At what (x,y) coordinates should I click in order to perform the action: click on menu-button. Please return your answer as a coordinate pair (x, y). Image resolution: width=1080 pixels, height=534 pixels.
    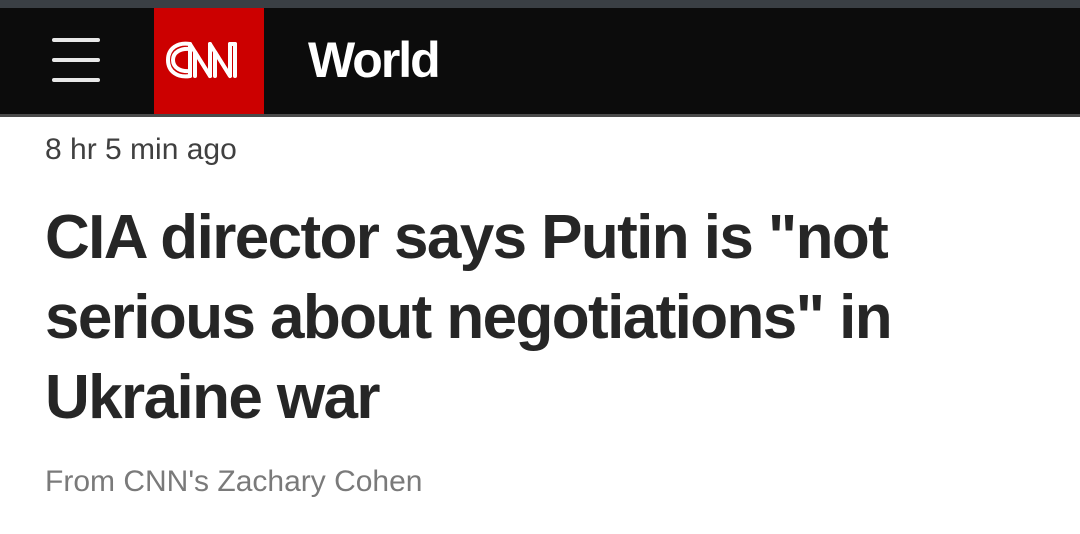
    Looking at the image, I should click on (77, 60).